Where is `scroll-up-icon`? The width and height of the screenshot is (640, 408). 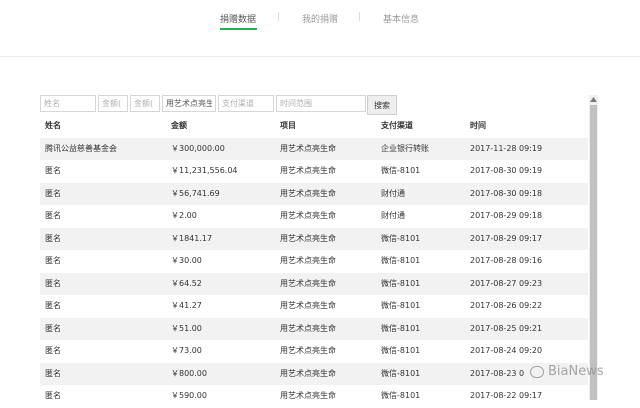
scroll-up-icon is located at coordinates (593, 99).